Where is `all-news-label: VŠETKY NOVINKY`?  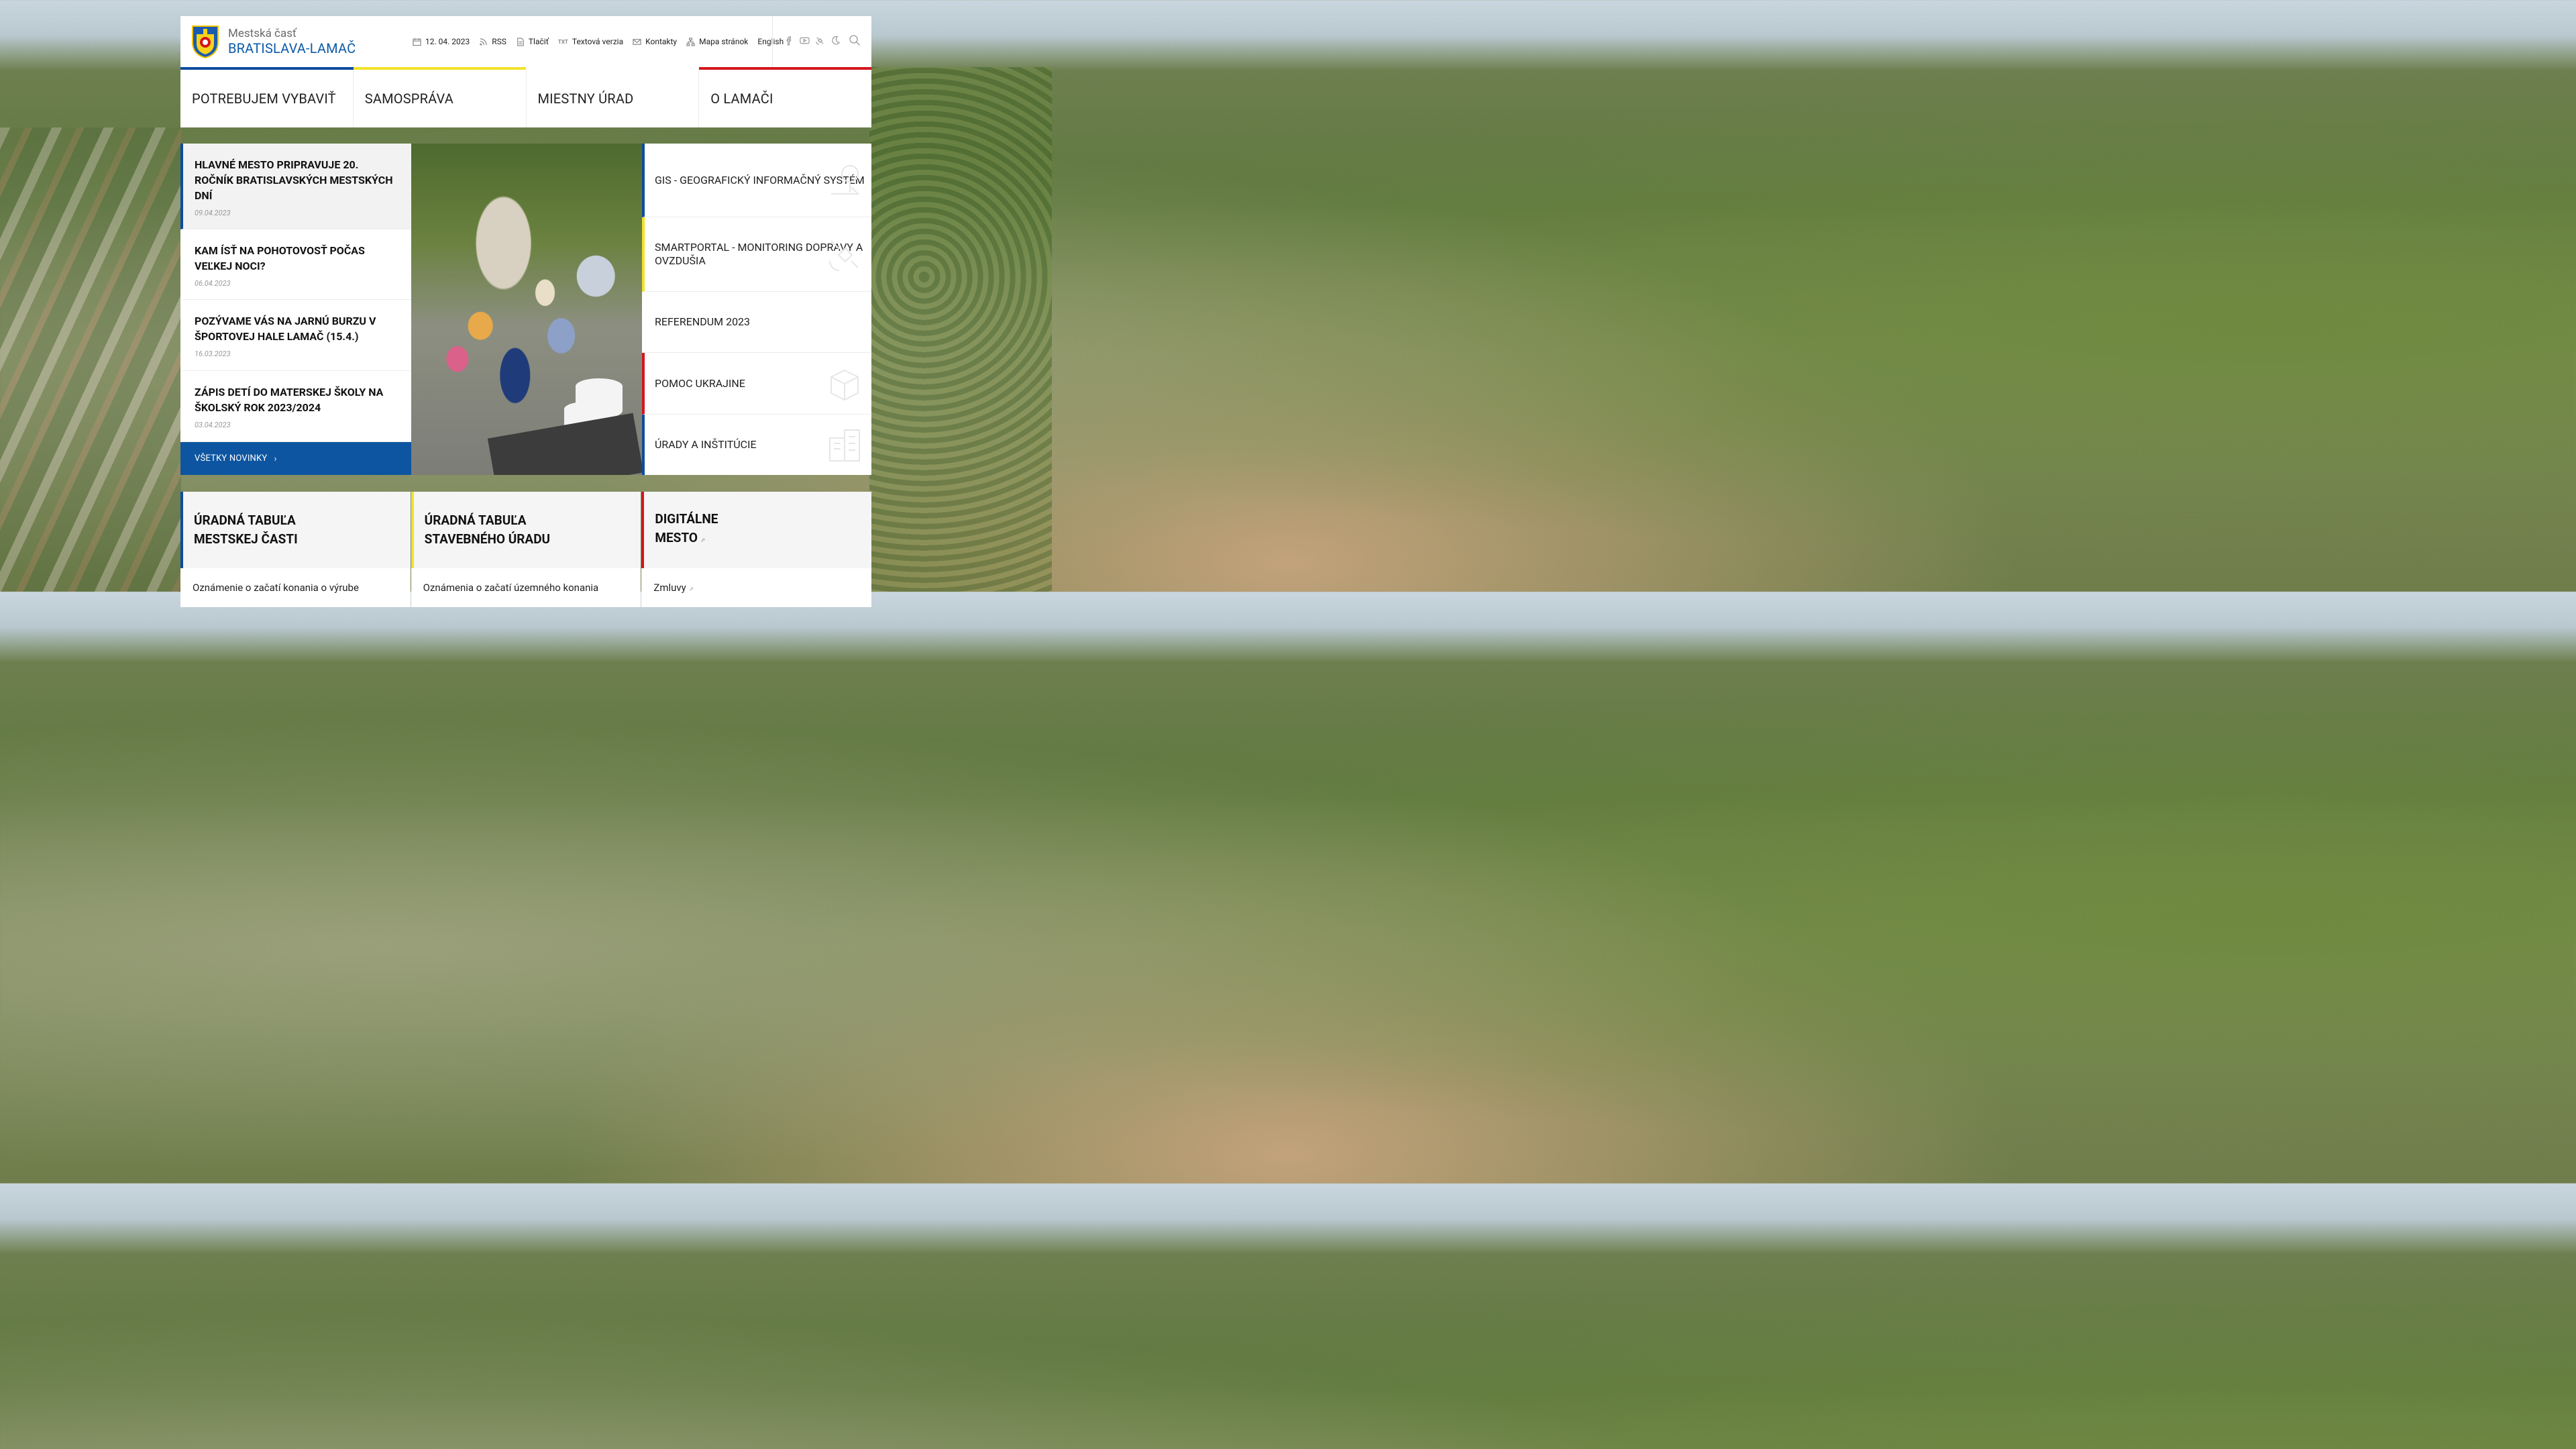 all-news-label: VŠETKY NOVINKY is located at coordinates (231, 458).